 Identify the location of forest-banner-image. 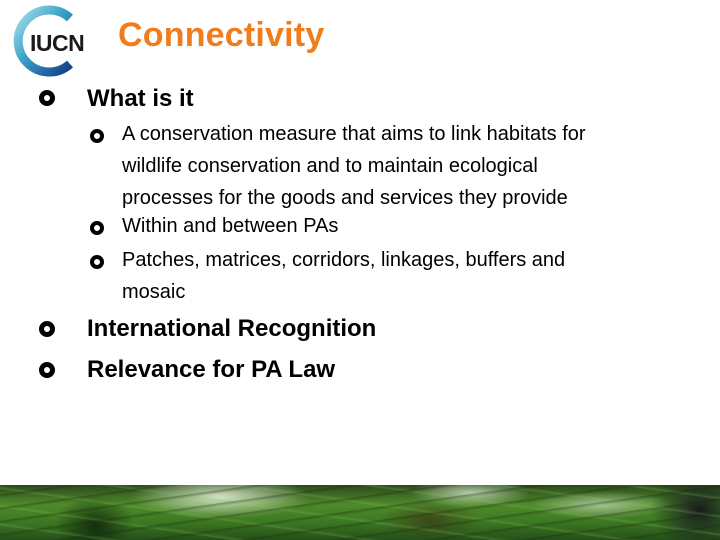
(360, 512).